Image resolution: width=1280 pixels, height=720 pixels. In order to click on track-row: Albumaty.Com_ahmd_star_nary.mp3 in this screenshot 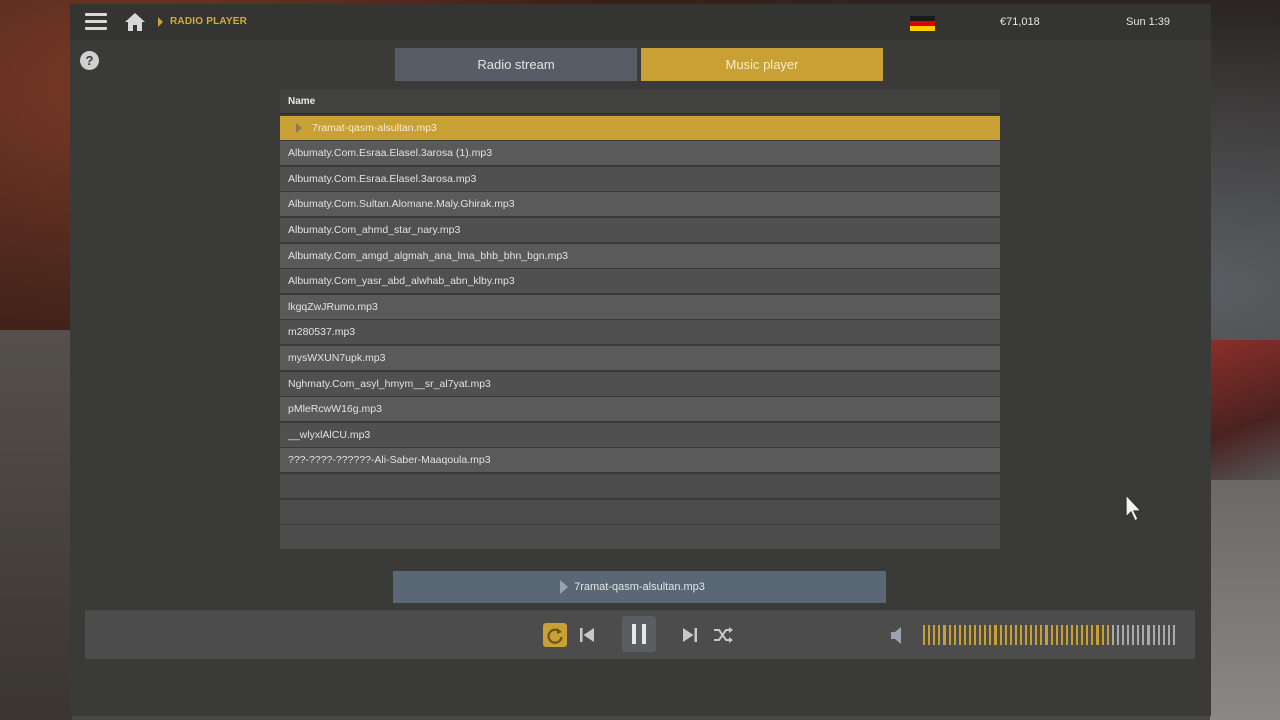, I will do `click(640, 229)`.